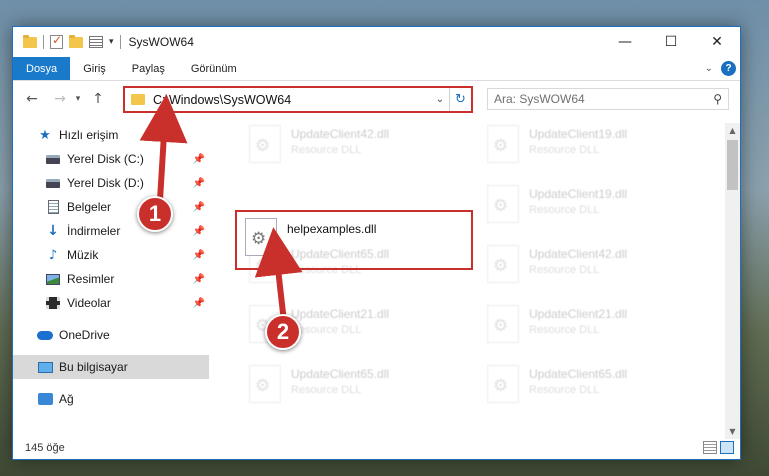 The width and height of the screenshot is (769, 476). What do you see at coordinates (625, 42) in the screenshot?
I see `minimize-button: —` at bounding box center [625, 42].